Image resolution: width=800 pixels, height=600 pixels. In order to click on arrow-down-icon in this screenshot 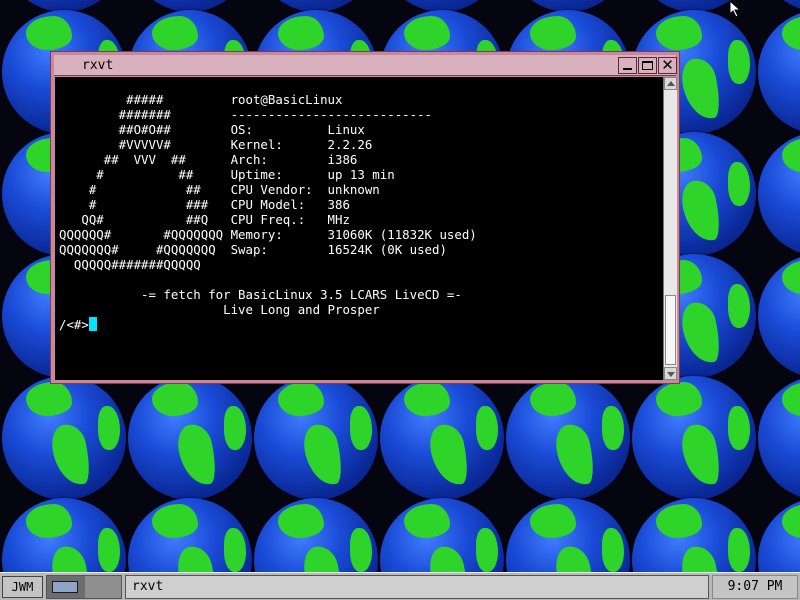, I will do `click(671, 374)`.